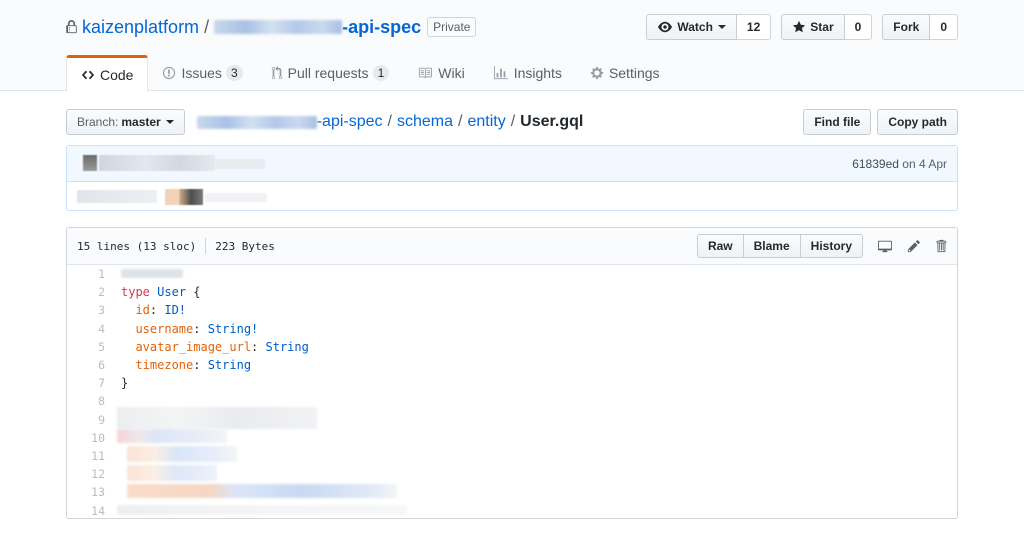 The width and height of the screenshot is (1024, 535). Describe the element at coordinates (206, 246) in the screenshot. I see `file-info-divider` at that location.